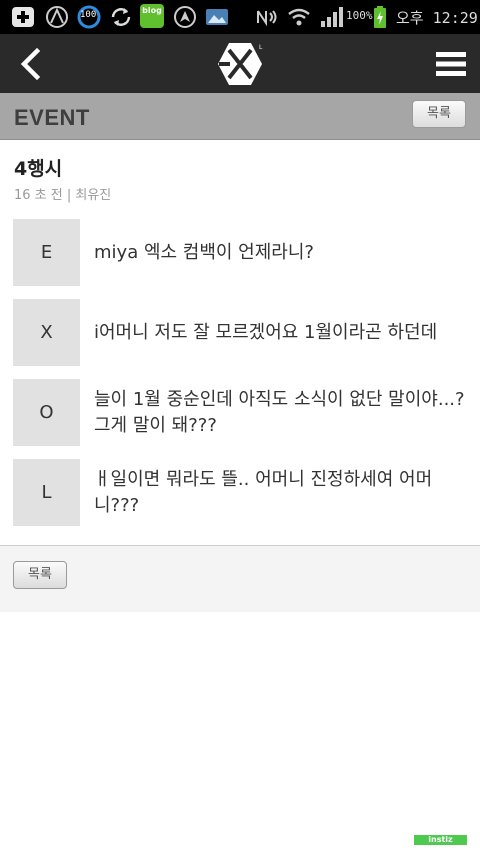  I want to click on acrostic-row: X i어머니 저도 잘 모르겠어요 1월이라곤 하던데, so click(243, 332).